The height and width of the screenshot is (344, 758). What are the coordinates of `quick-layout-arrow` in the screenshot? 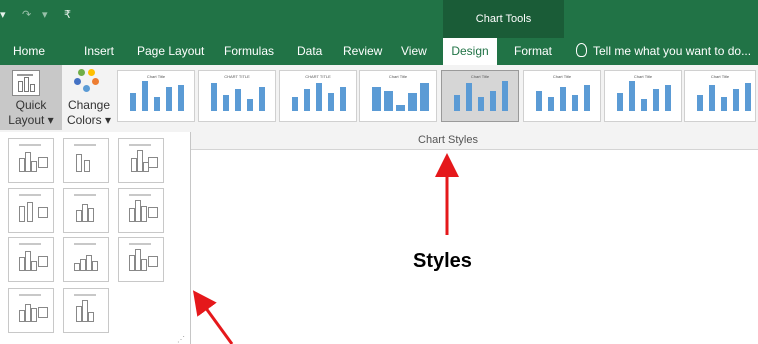 It's located at (213, 317).